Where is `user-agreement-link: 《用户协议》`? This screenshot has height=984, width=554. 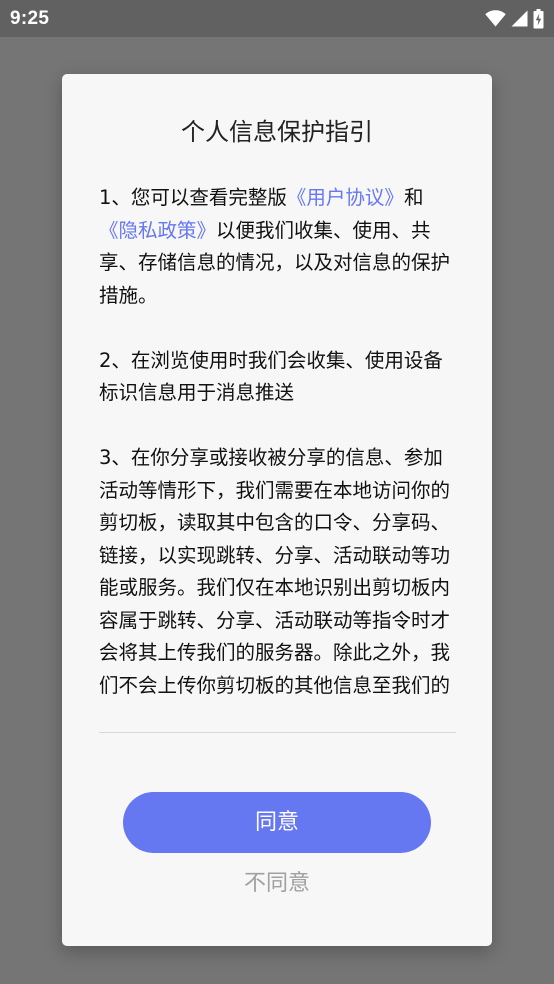 user-agreement-link: 《用户协议》 is located at coordinates (345, 197).